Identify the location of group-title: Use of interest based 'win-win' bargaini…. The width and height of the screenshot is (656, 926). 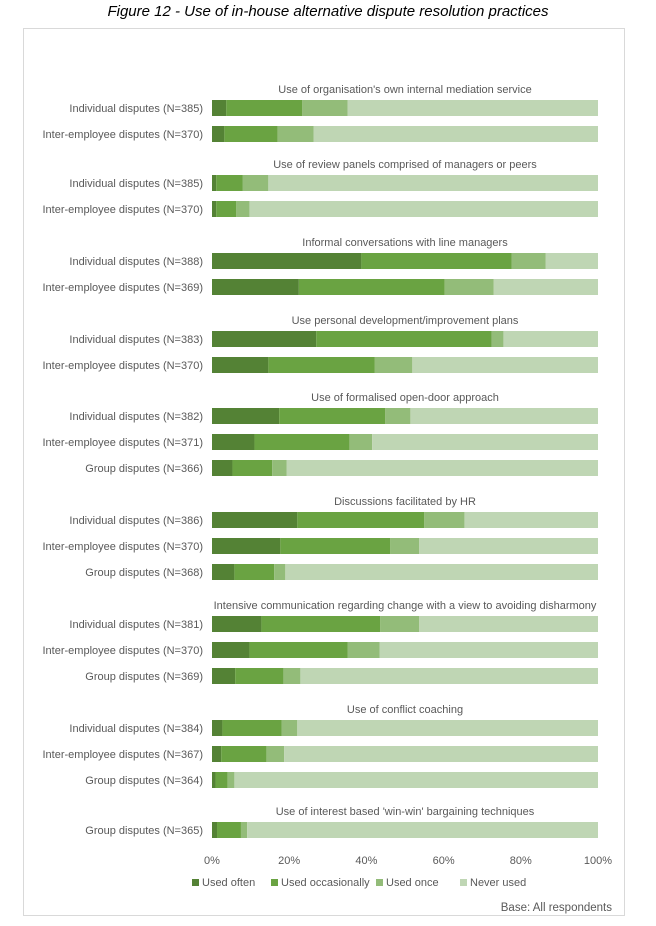
(405, 812).